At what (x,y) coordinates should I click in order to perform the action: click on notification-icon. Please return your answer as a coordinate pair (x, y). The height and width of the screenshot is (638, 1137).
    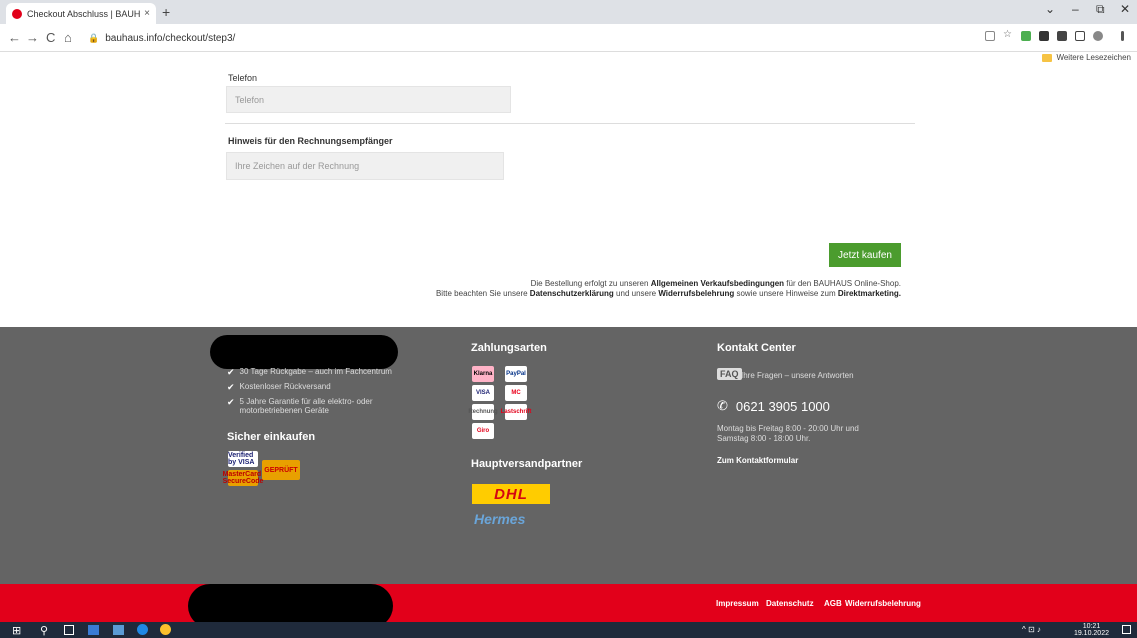
    Looking at the image, I should click on (1126, 629).